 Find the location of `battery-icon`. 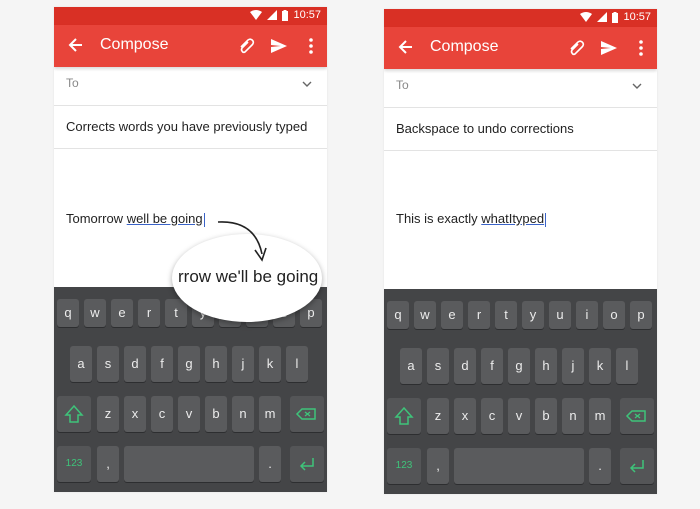

battery-icon is located at coordinates (285, 15).